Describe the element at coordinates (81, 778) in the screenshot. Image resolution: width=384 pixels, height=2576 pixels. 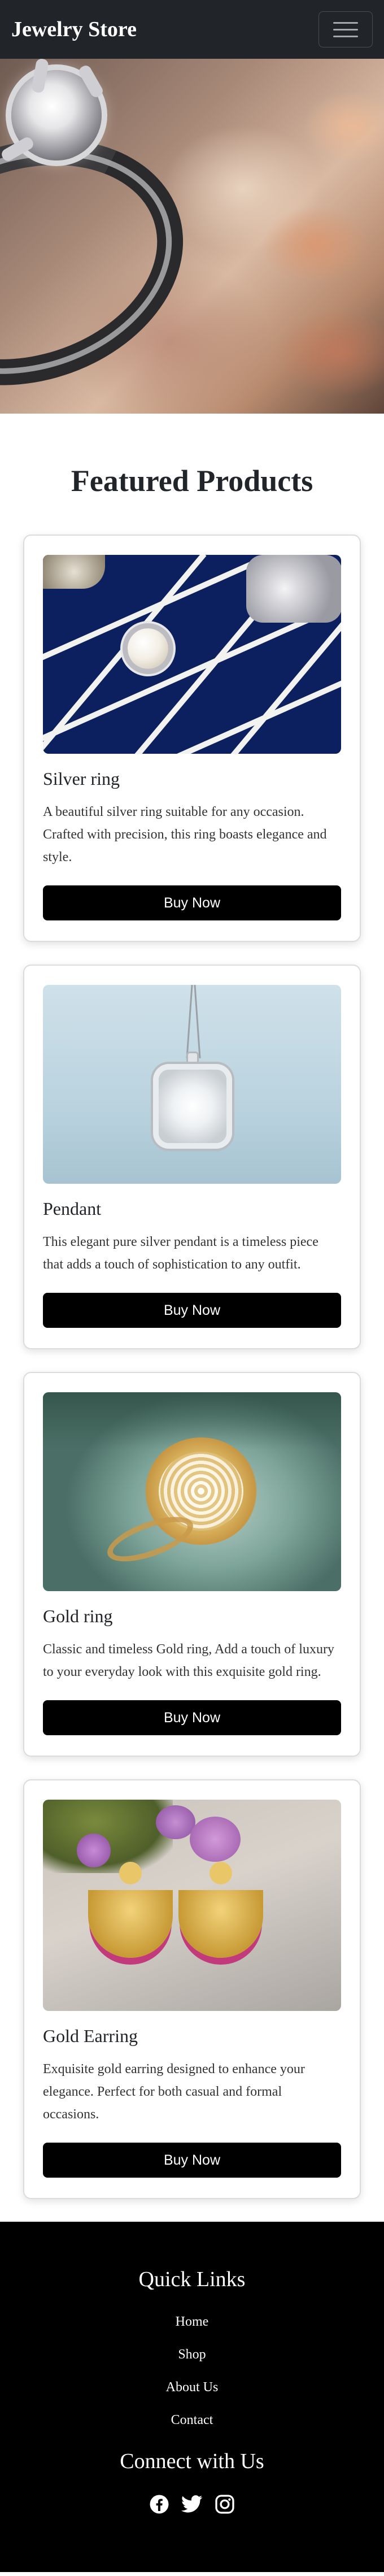
I see `product-title: Silver ring` at that location.